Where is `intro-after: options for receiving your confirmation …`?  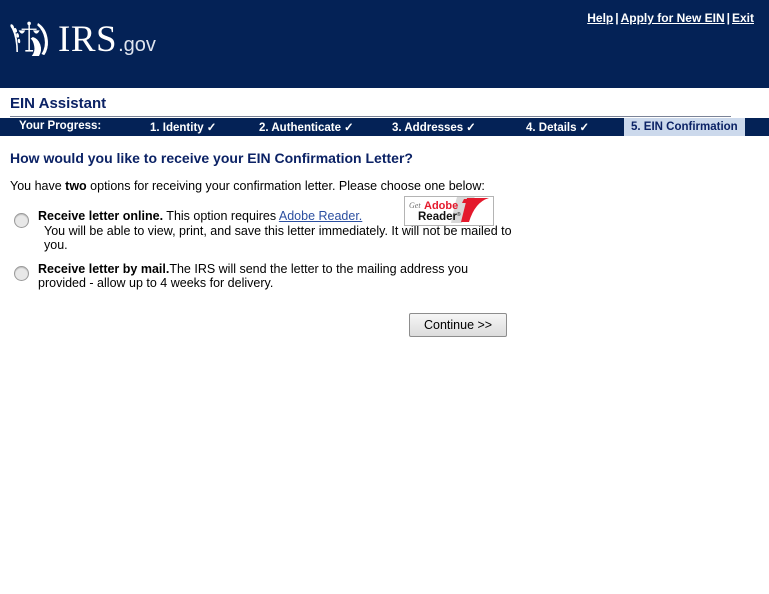 intro-after: options for receiving your confirmation … is located at coordinates (285, 186).